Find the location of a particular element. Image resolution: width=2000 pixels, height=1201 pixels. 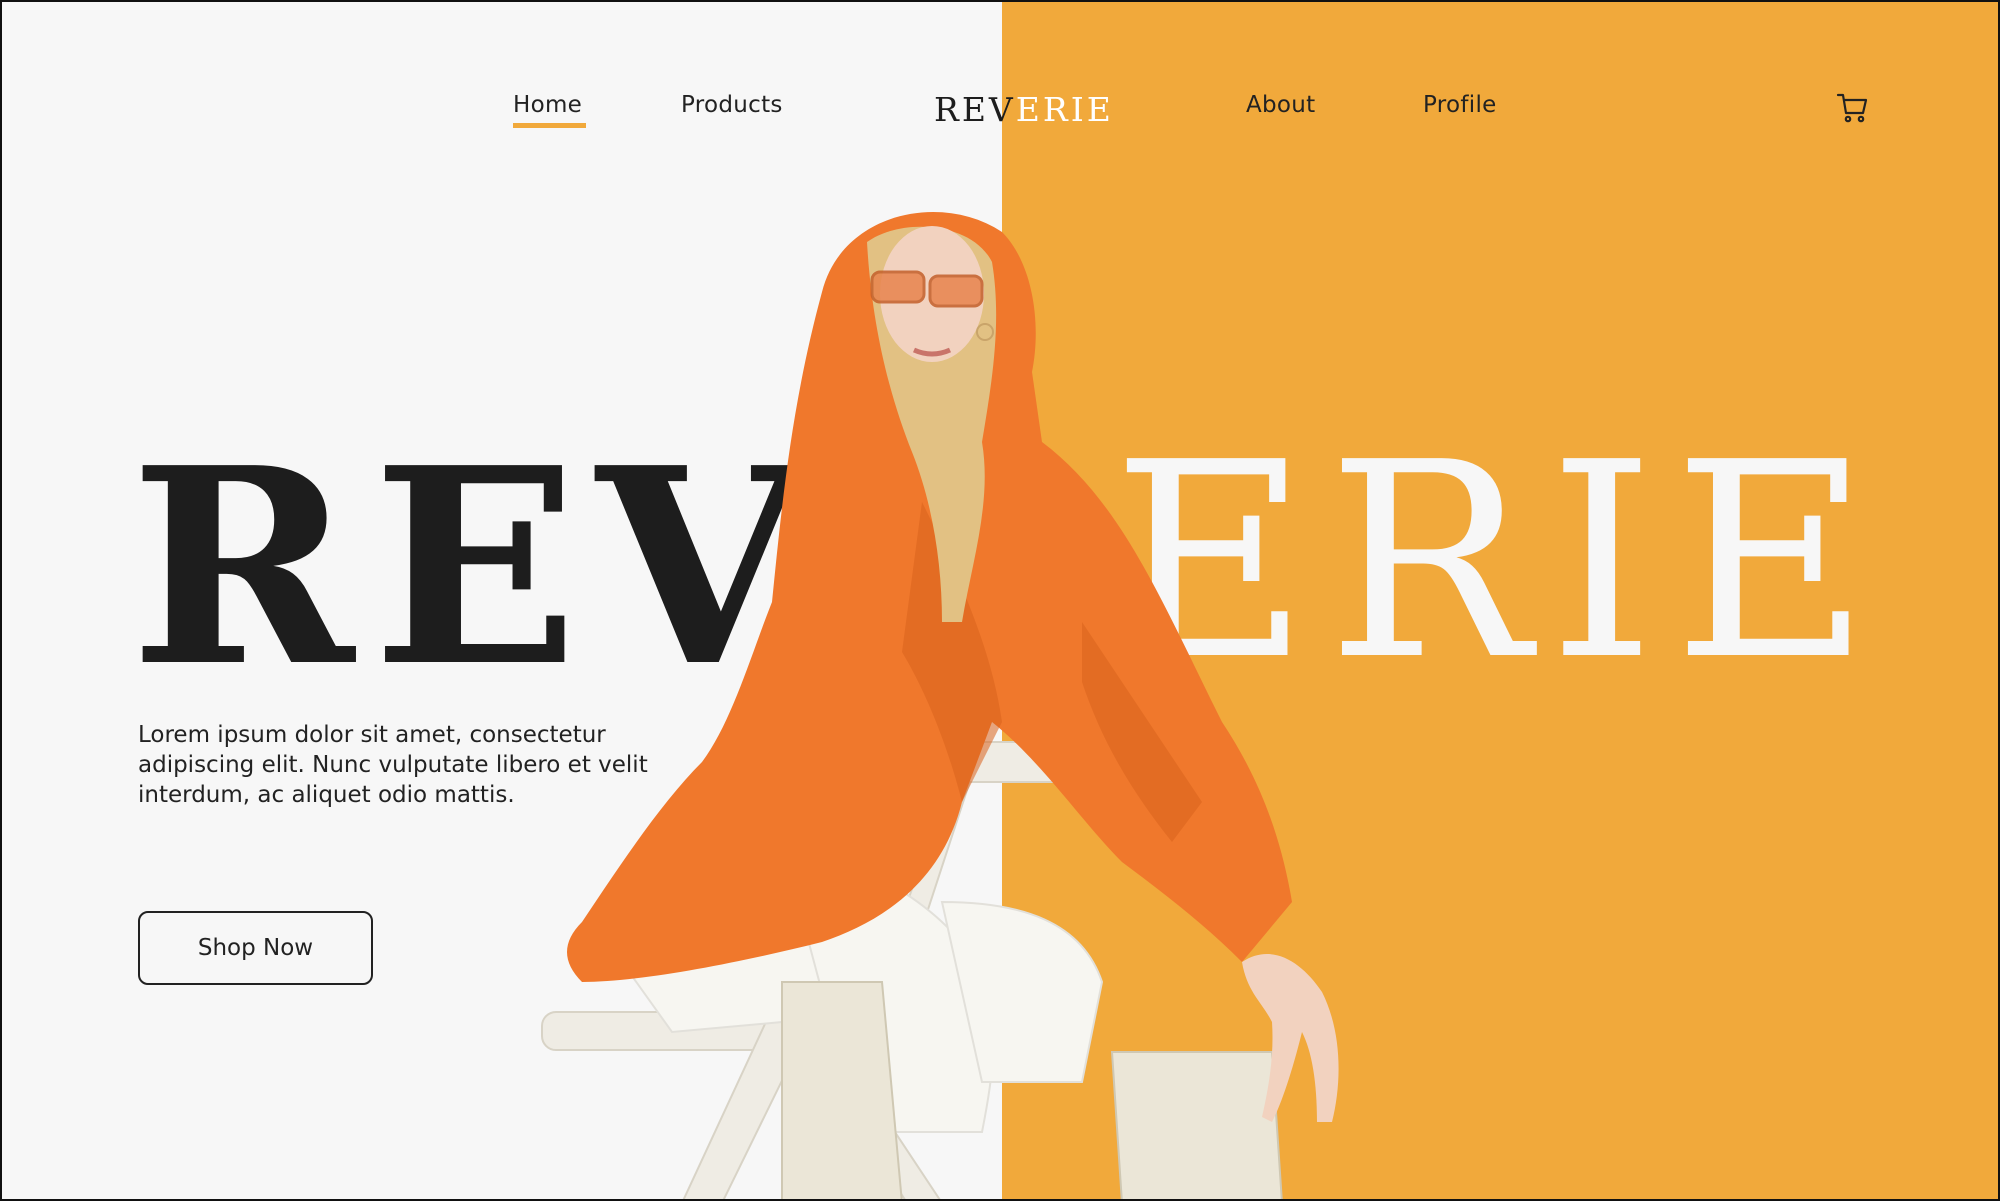

nav-active-indicator is located at coordinates (549, 125).